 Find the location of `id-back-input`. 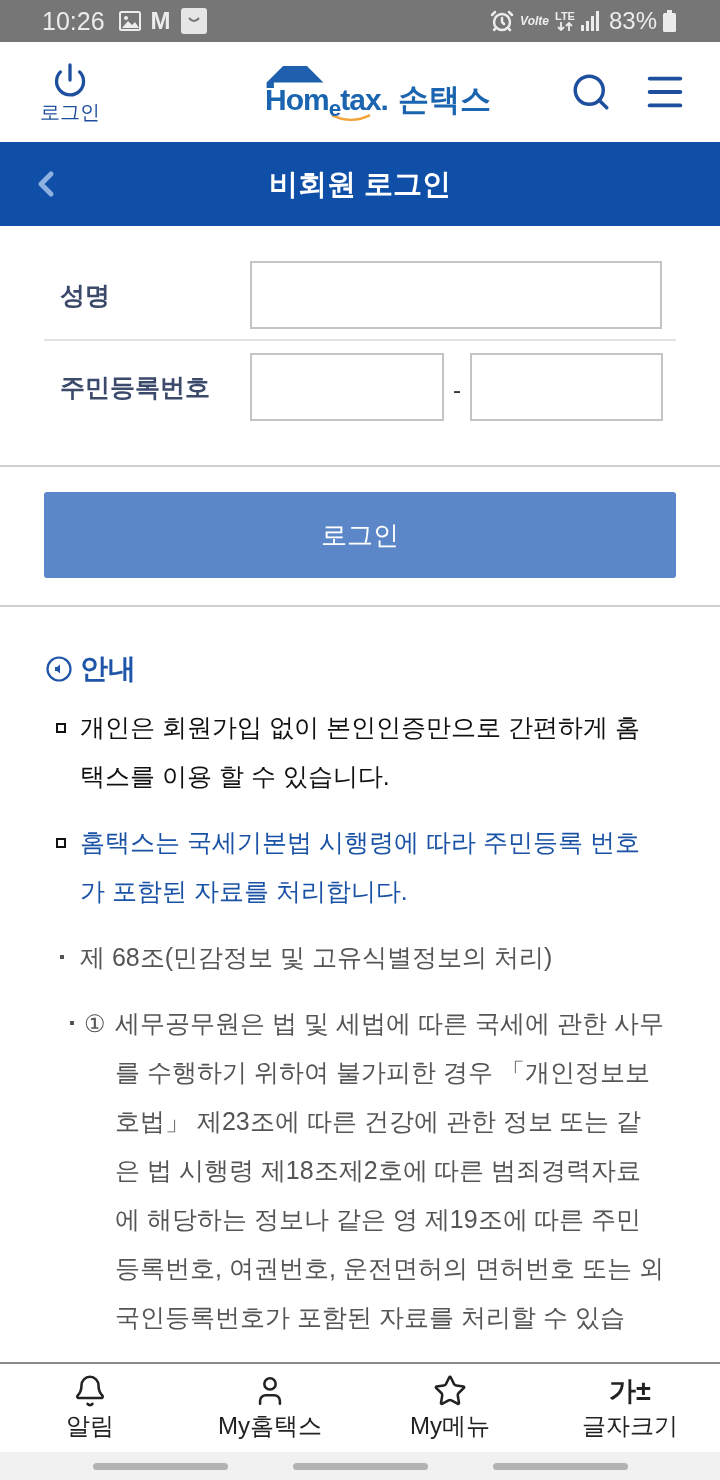

id-back-input is located at coordinates (566, 387).